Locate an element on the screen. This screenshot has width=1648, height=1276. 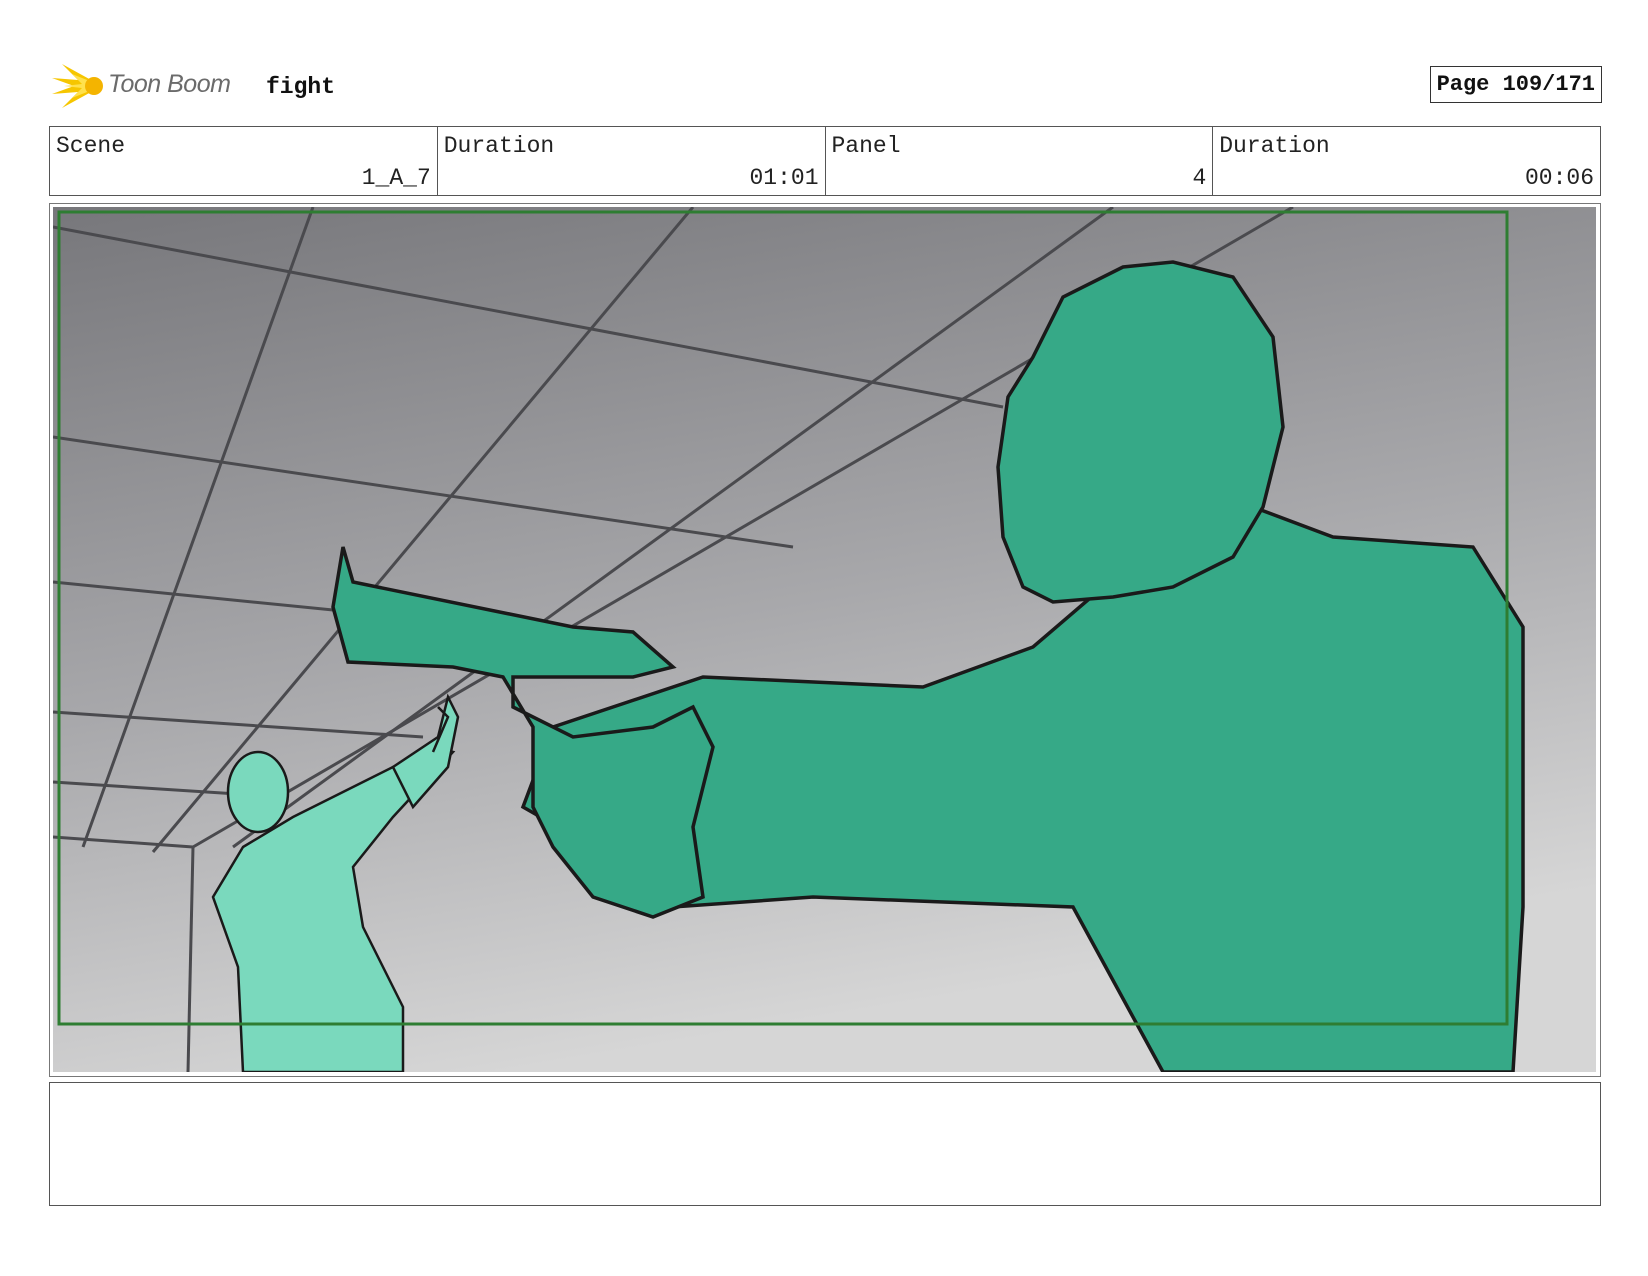
page-number: Page 109/171 is located at coordinates (1515, 84).